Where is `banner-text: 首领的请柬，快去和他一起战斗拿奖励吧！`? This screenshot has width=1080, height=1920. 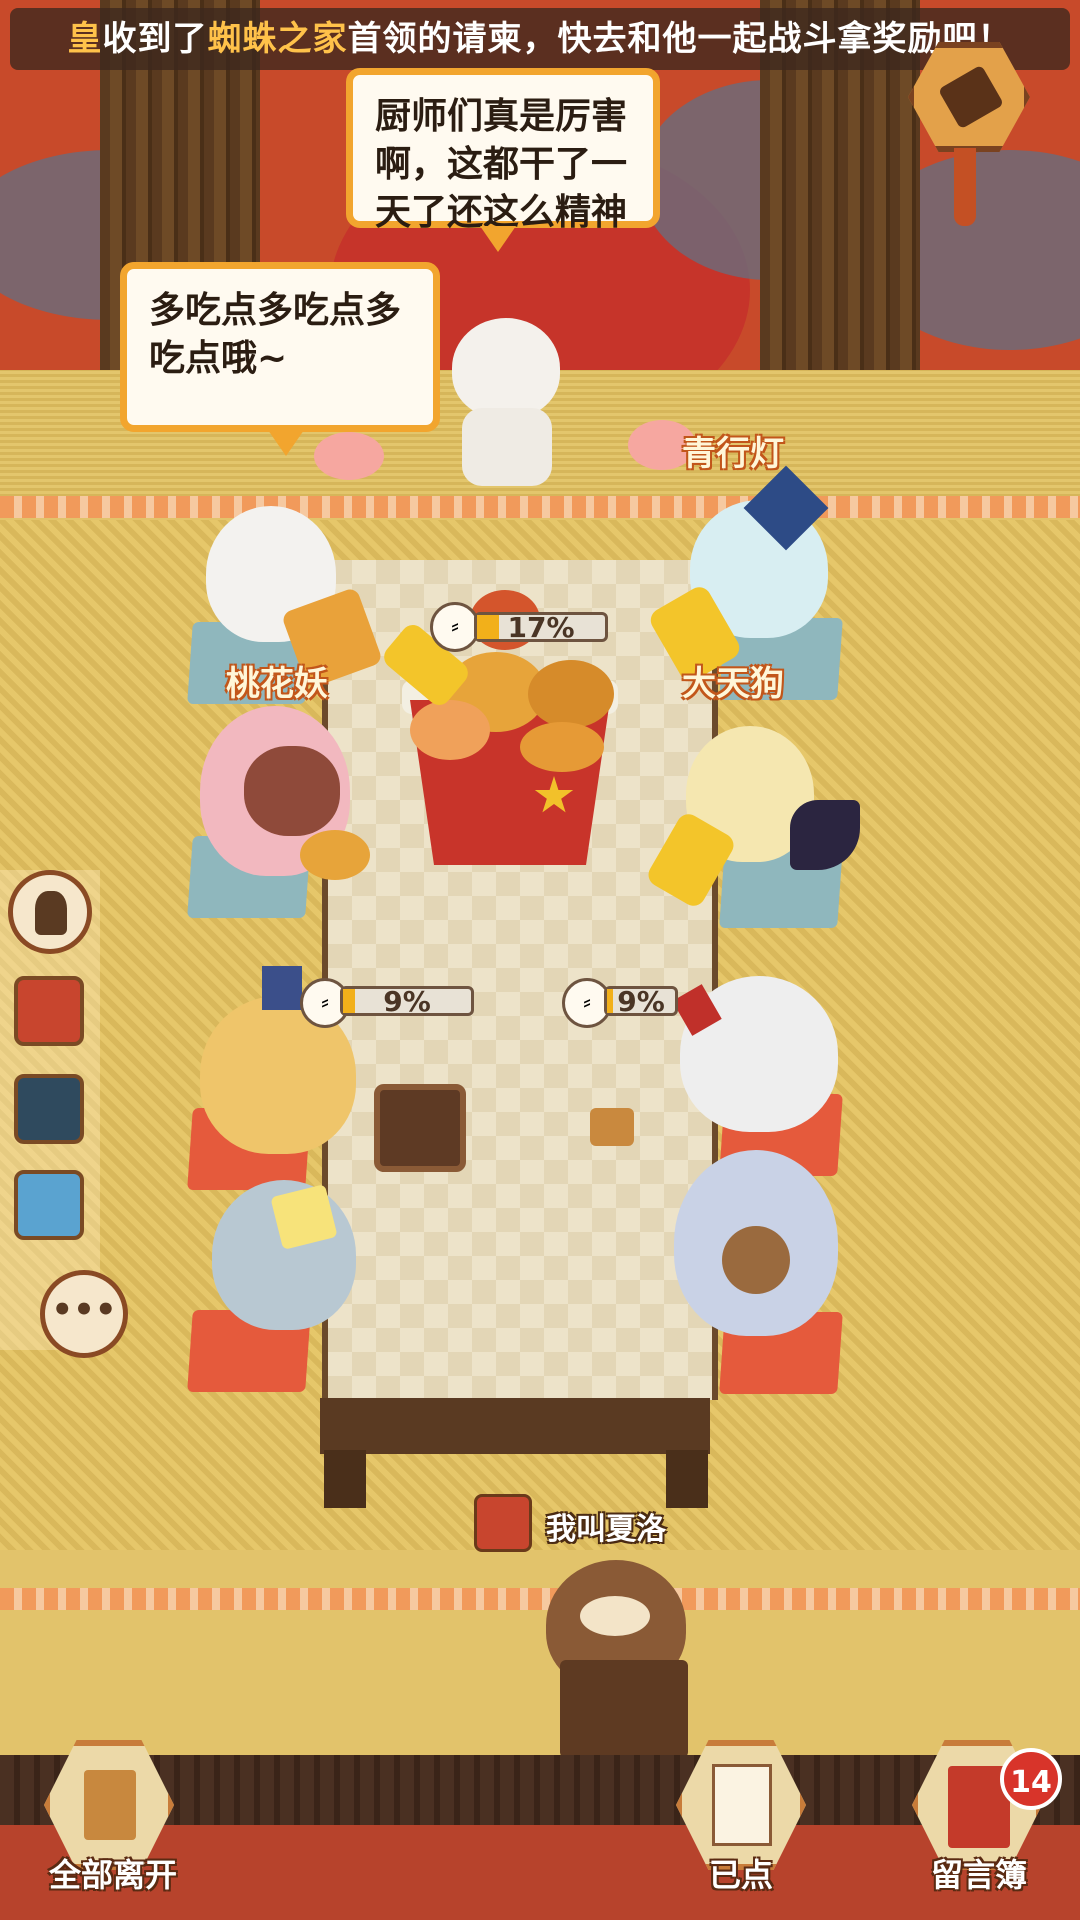 banner-text: 首领的请柬，快去和他一起战斗拿奖励吧！ is located at coordinates (680, 39).